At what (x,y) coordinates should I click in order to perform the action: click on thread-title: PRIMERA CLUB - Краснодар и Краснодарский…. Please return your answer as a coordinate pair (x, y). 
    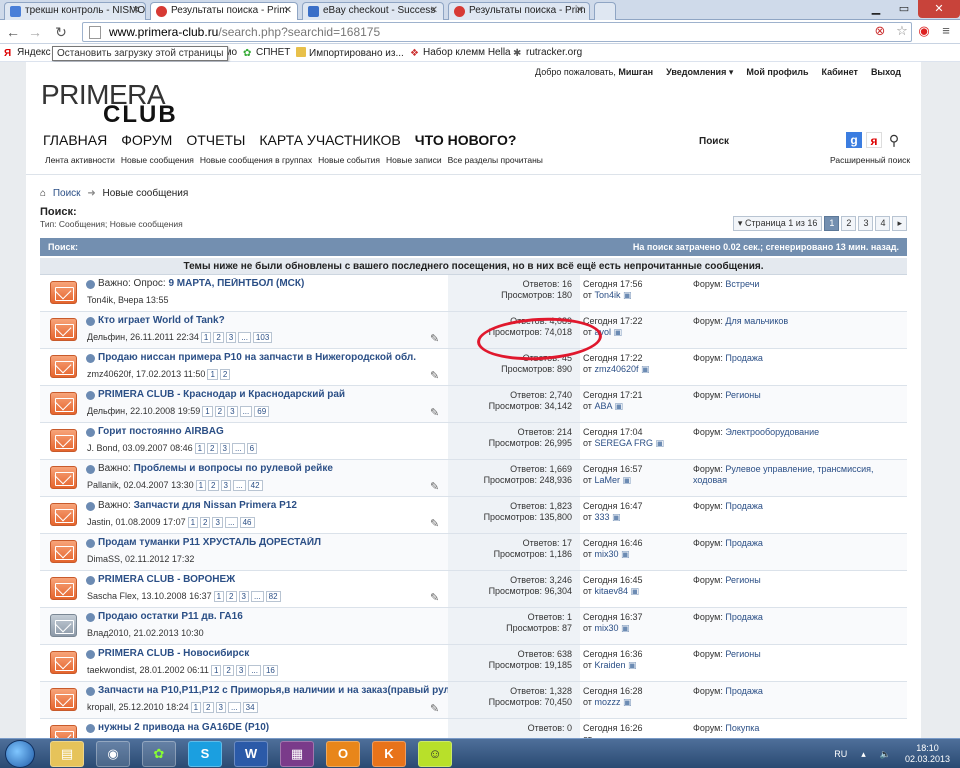
    Looking at the image, I should click on (273, 394).